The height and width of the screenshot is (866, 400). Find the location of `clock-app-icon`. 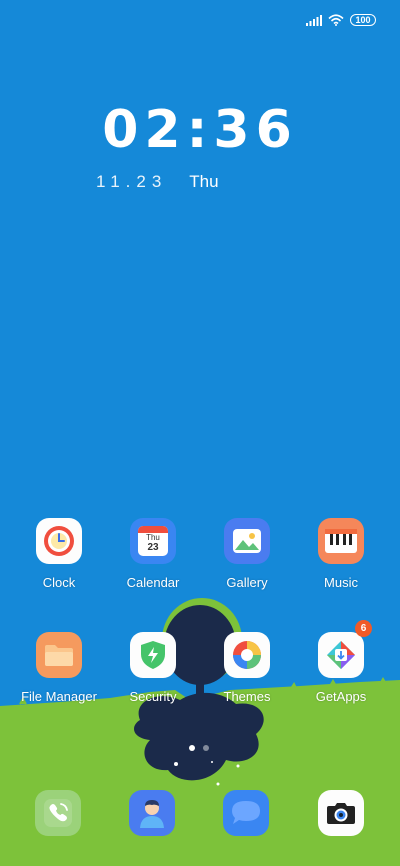

clock-app-icon is located at coordinates (59, 541).